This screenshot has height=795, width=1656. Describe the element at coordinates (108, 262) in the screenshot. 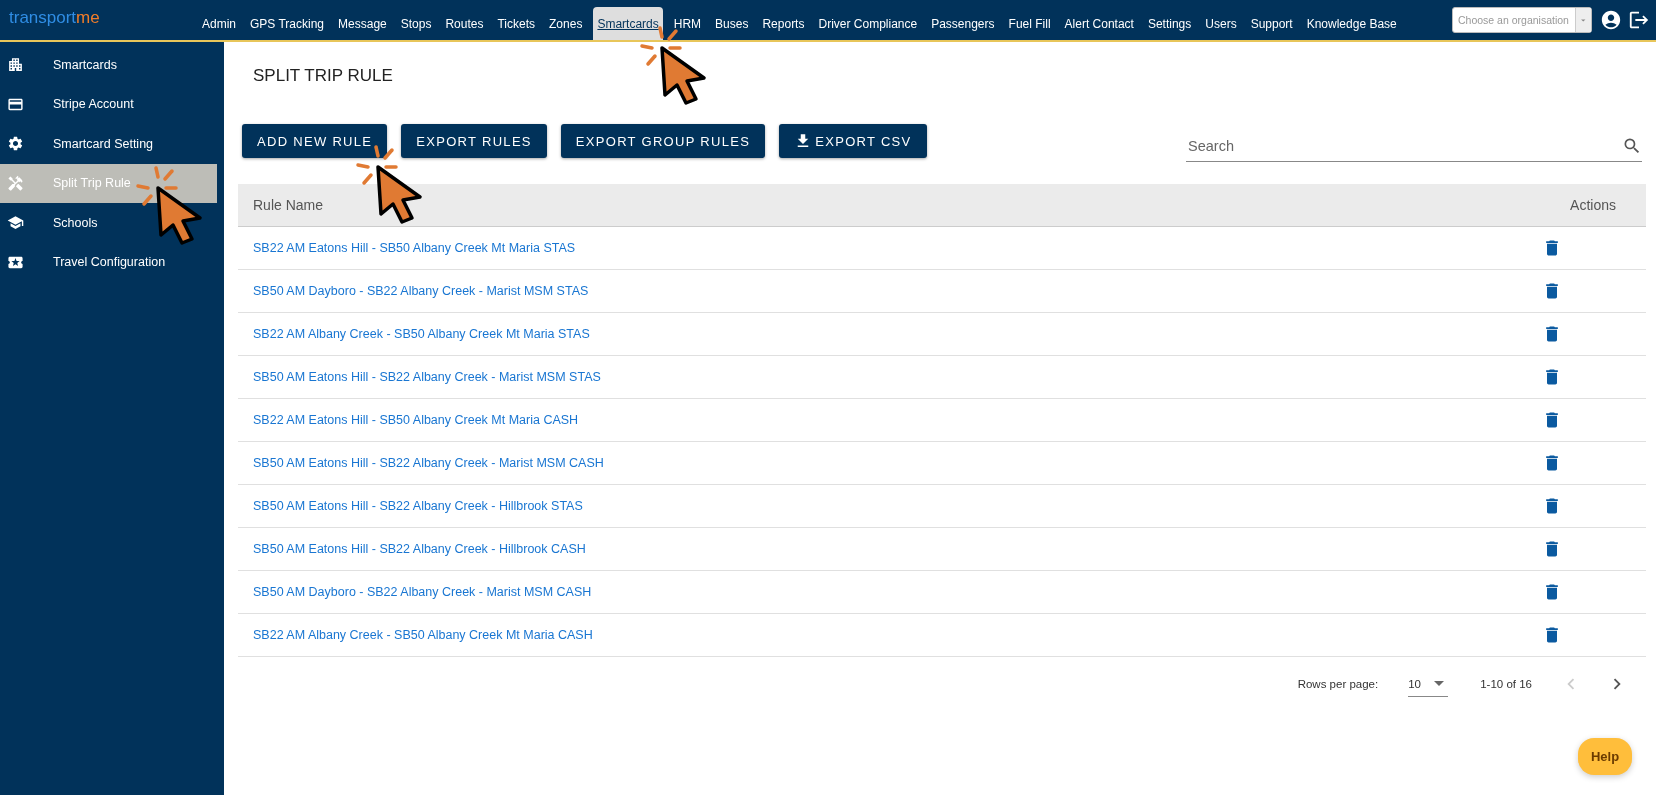

I see `sidebar-item: Travel Configuration` at that location.